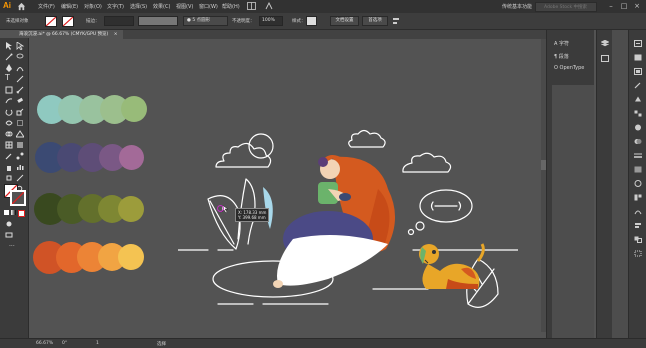 The image size is (646, 348). What do you see at coordinates (20, 101) in the screenshot?
I see `eraser-tool-icon` at bounding box center [20, 101].